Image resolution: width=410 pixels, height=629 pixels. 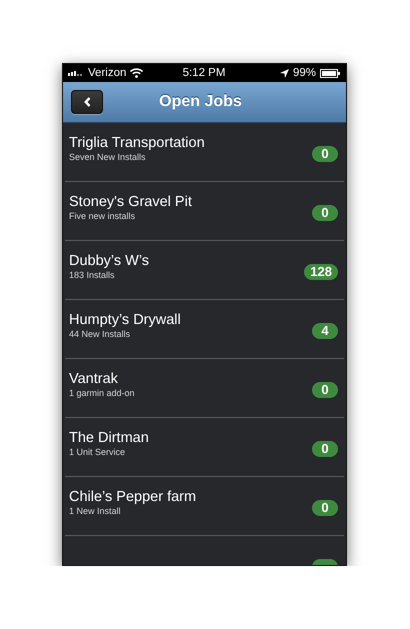 What do you see at coordinates (204, 211) in the screenshot?
I see `job-list-item: Stoney's Gravel Pit Five new installs 0` at bounding box center [204, 211].